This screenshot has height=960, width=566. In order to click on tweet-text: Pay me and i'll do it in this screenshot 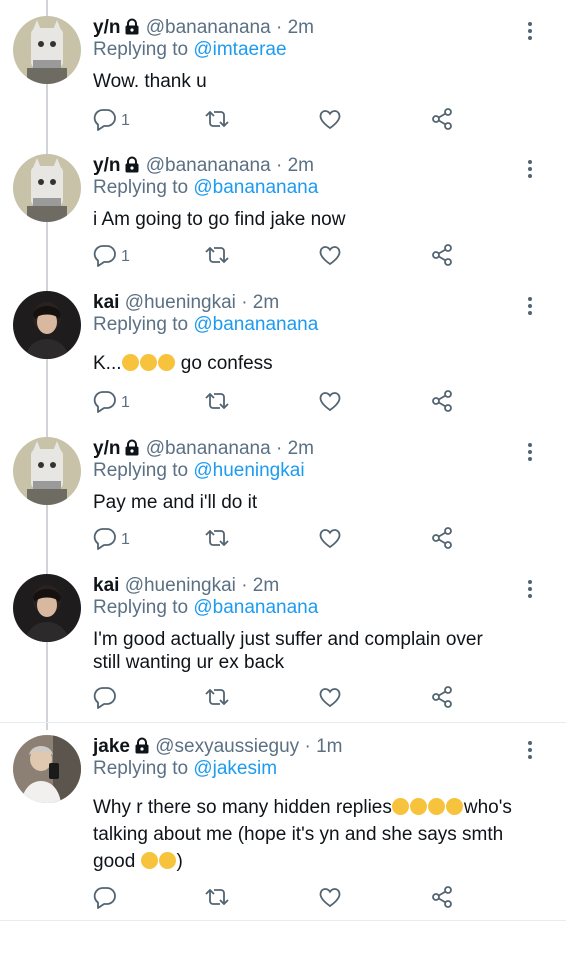, I will do `click(175, 502)`.